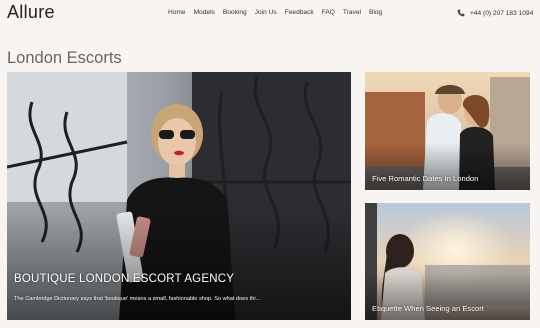 The width and height of the screenshot is (540, 328). Describe the element at coordinates (204, 12) in the screenshot. I see `nav-models: Models` at that location.